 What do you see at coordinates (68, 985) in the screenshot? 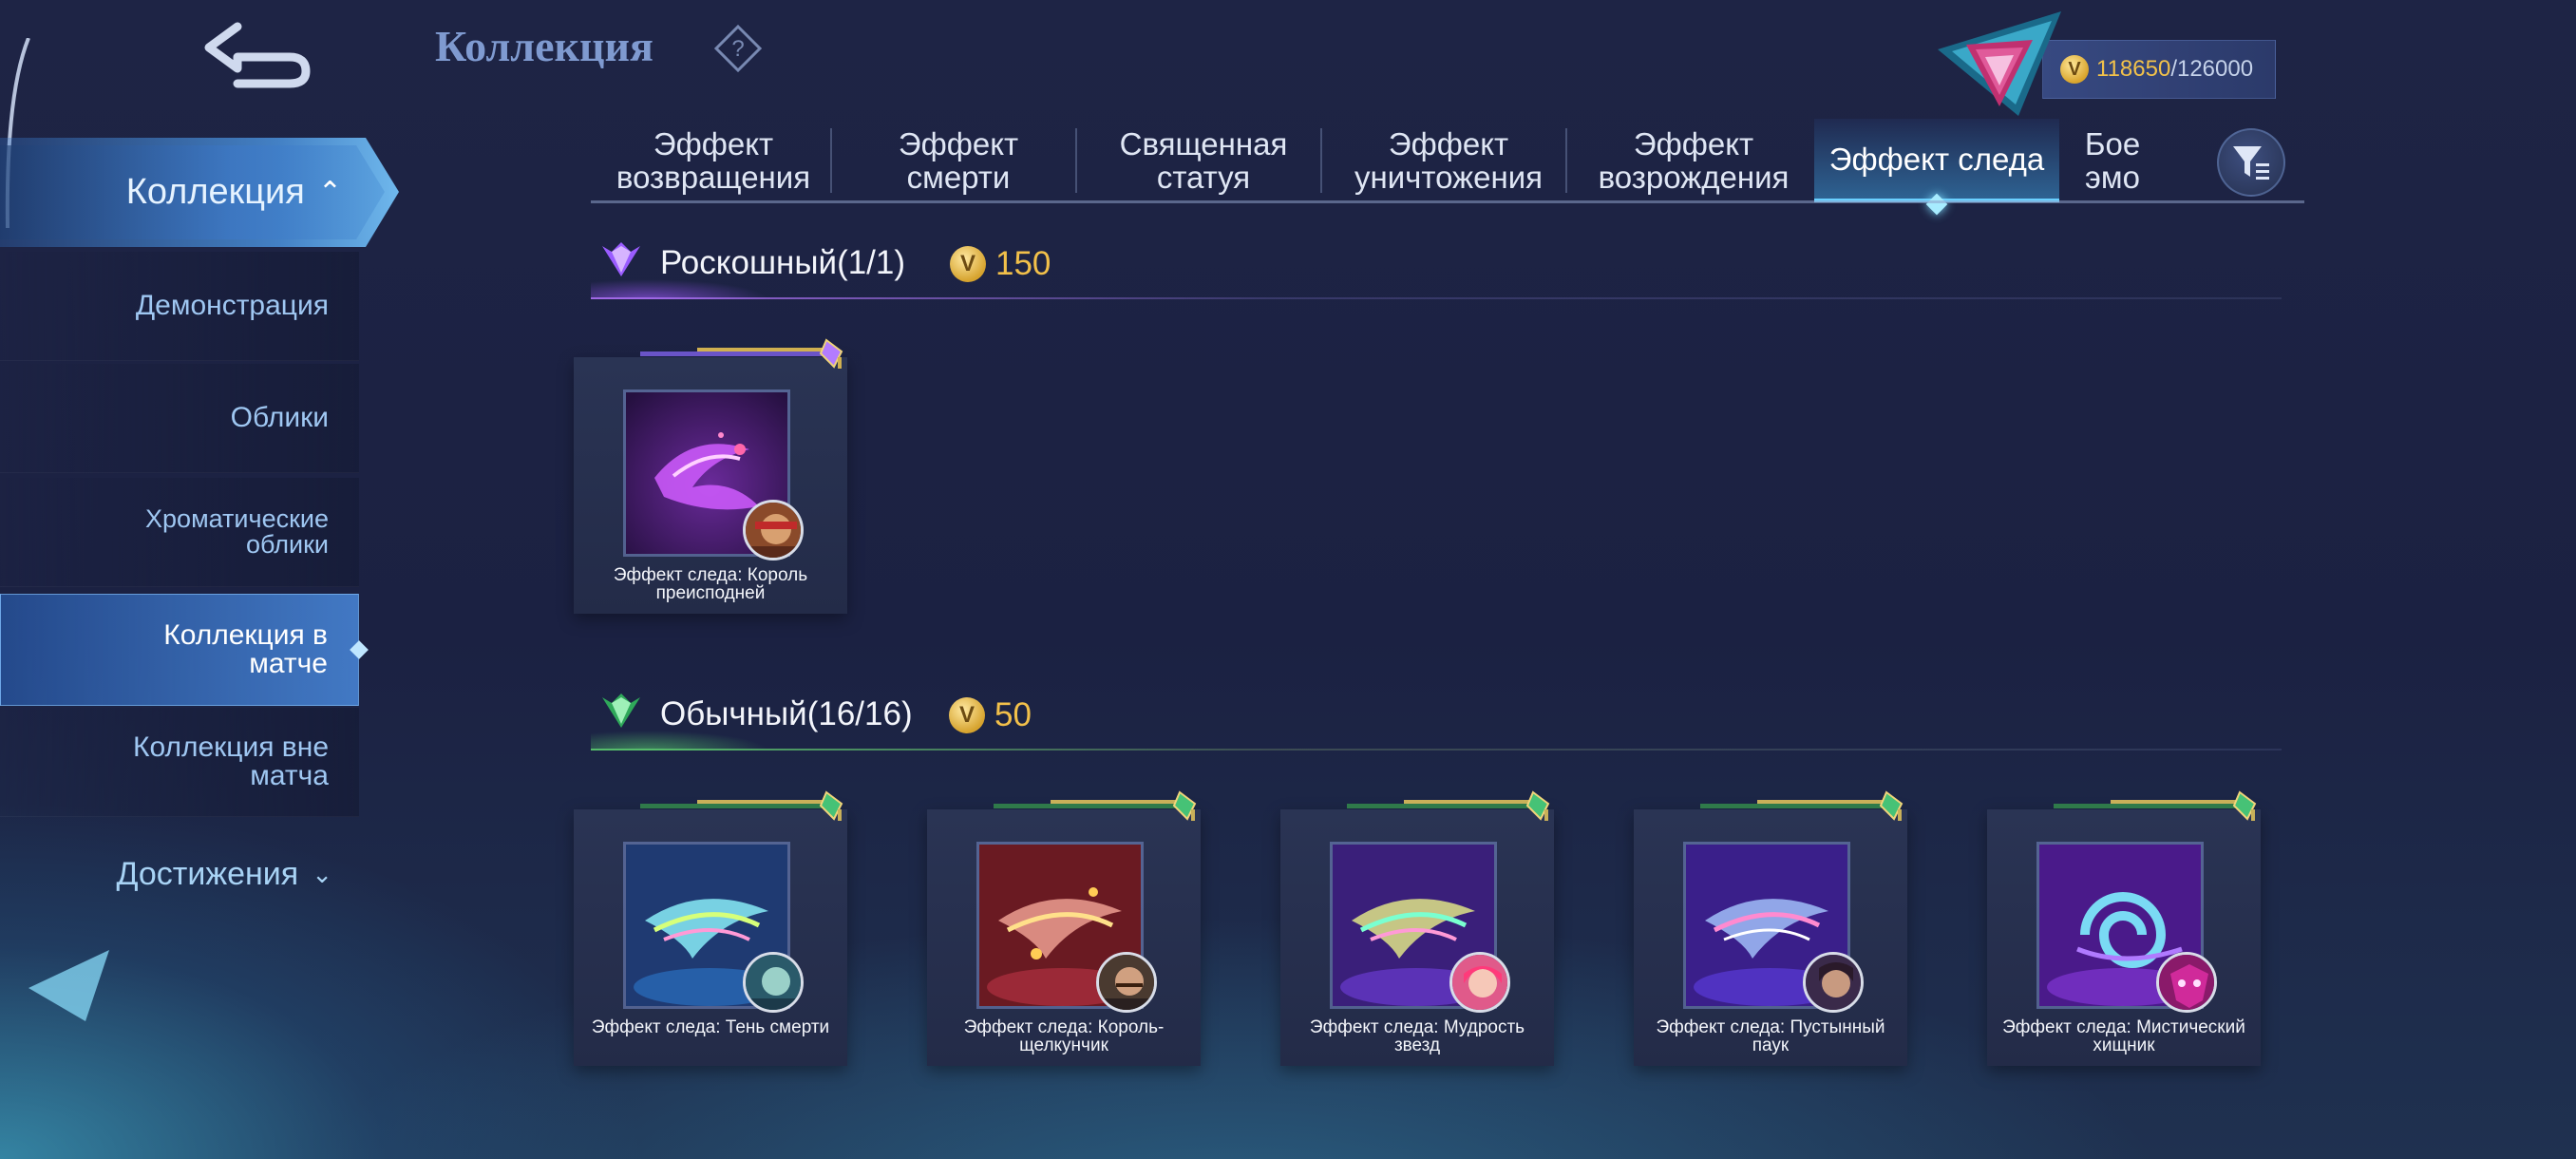
I see `triangle-decoration` at bounding box center [68, 985].